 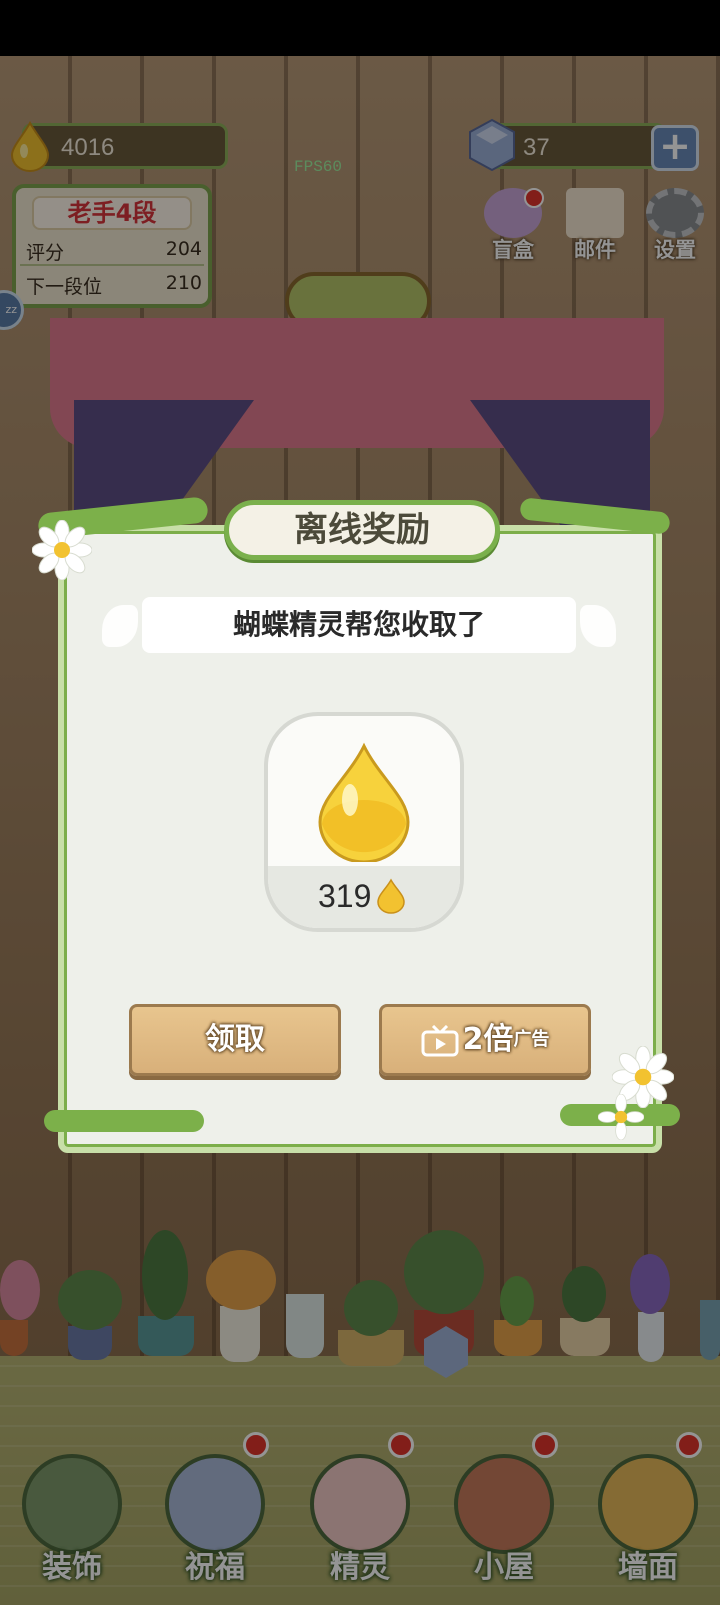 What do you see at coordinates (531, 1039) in the screenshot?
I see `ad-tag: 广告` at bounding box center [531, 1039].